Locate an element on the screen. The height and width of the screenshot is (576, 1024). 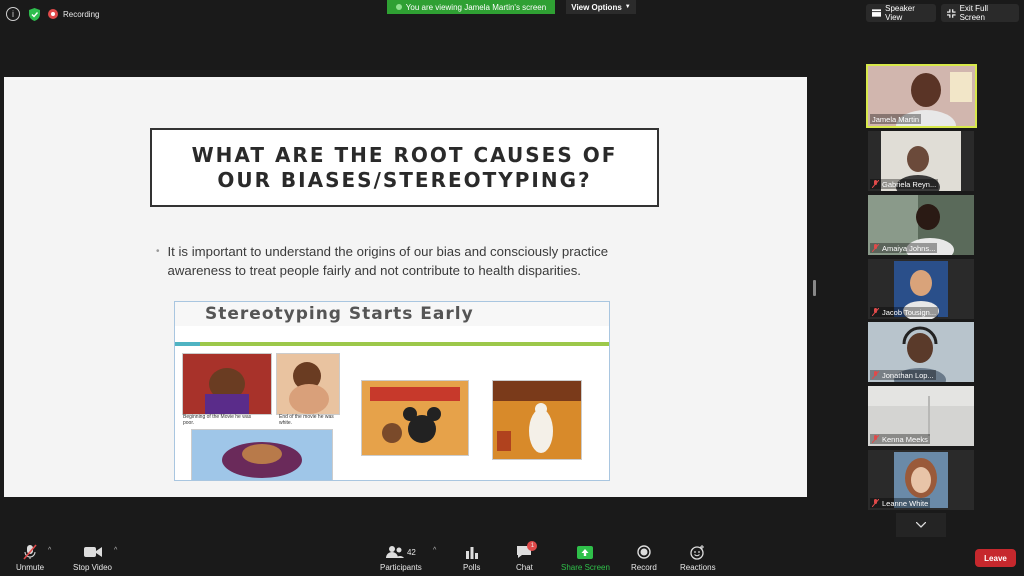
video-camera-icon is located at coordinates (92, 552).